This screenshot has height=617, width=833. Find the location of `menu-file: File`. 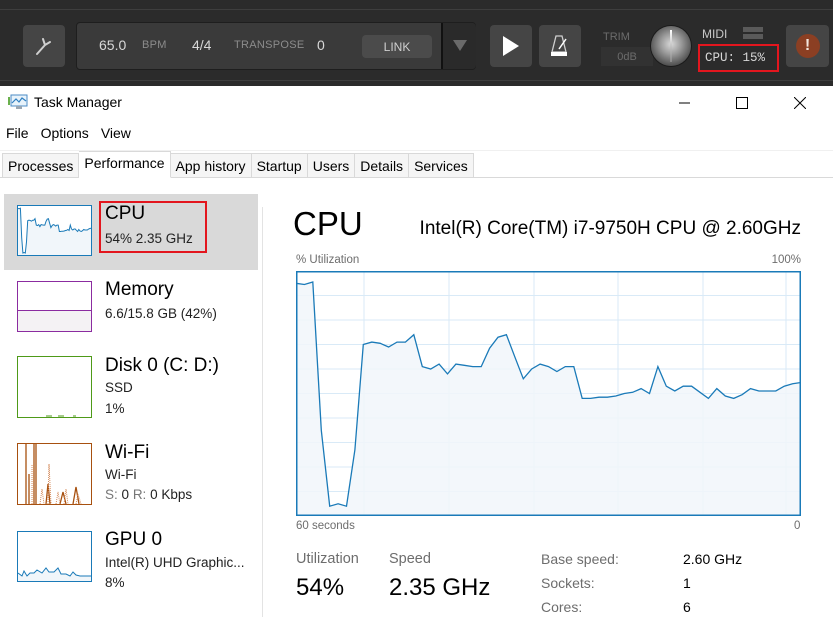

menu-file: File is located at coordinates (17, 133).